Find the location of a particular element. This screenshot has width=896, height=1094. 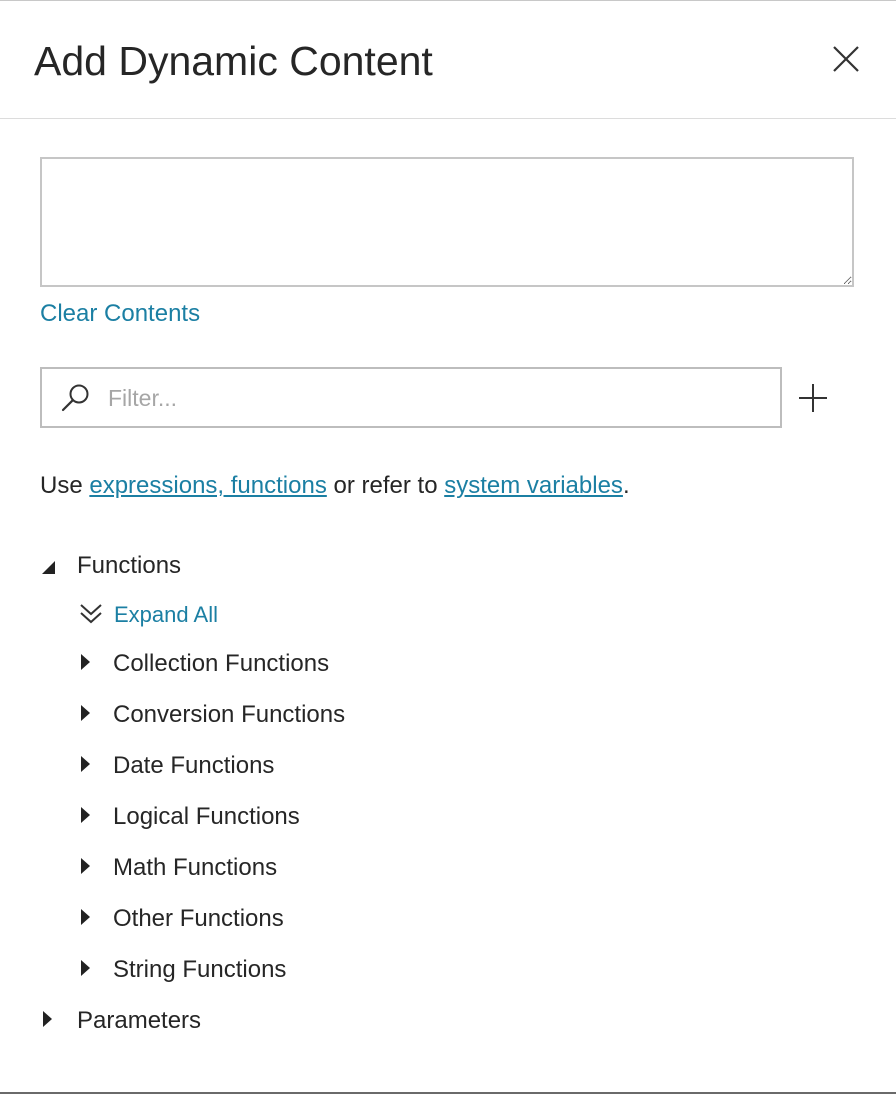

tree-node-label: Conversion Functions is located at coordinates (229, 714).